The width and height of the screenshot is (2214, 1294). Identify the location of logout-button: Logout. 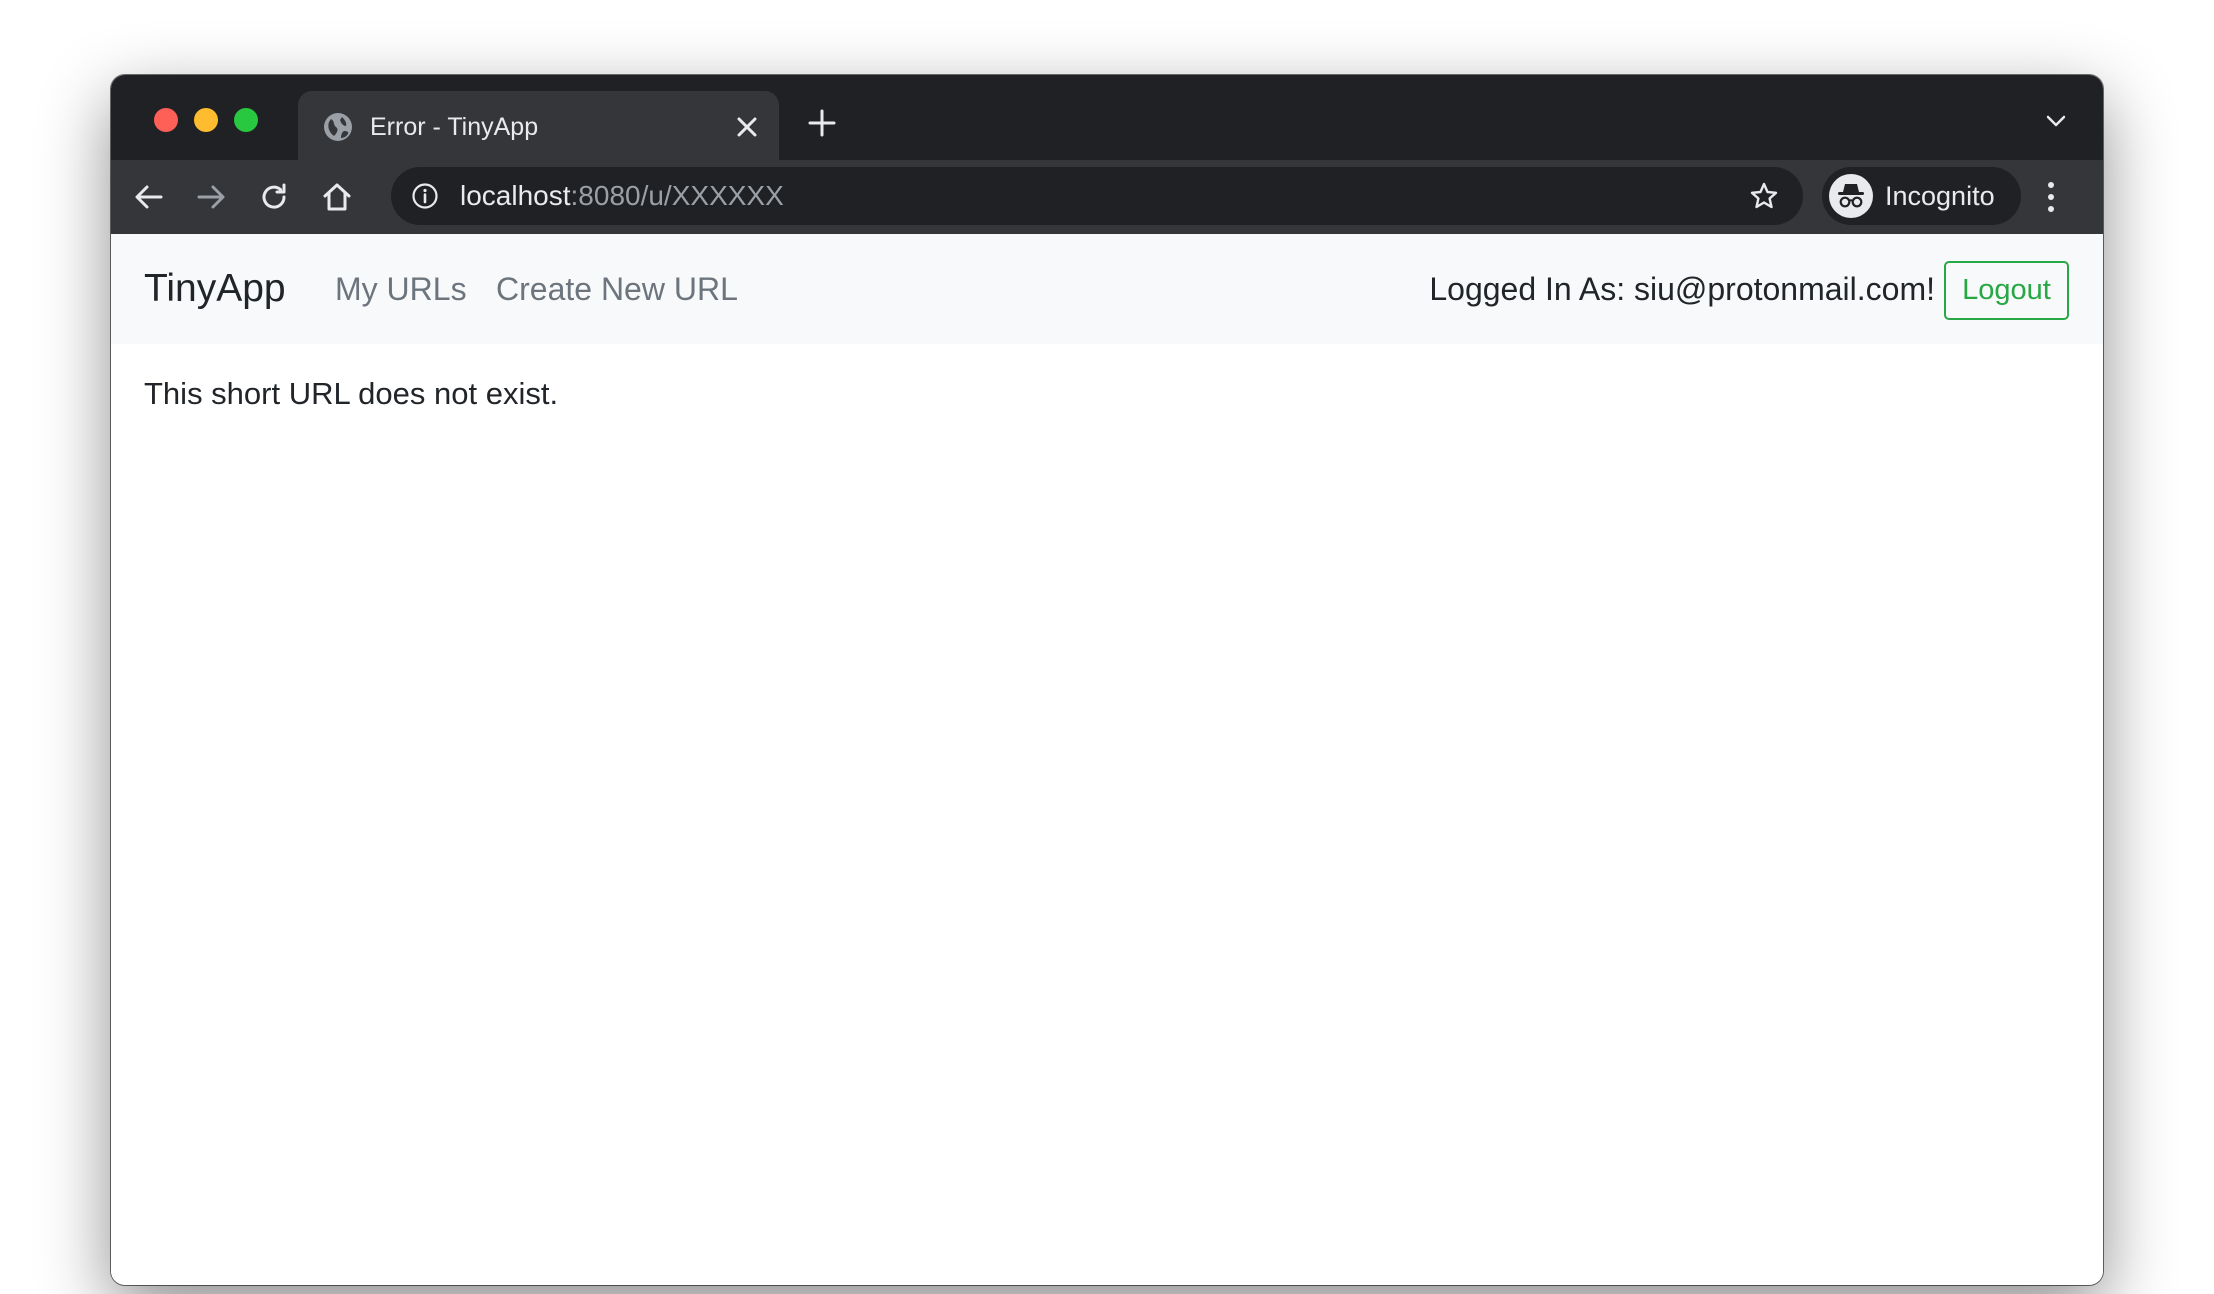
(2006, 290).